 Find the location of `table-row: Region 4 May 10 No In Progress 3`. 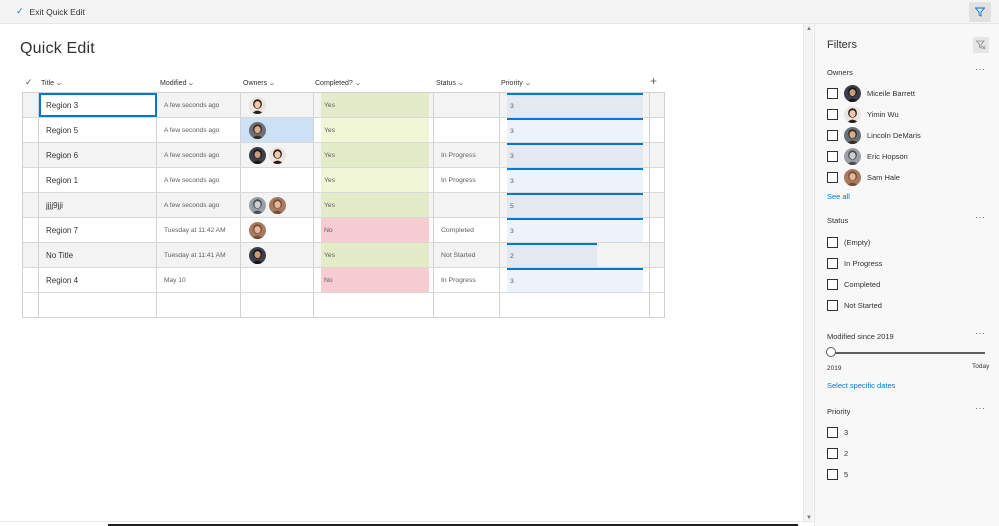

table-row: Region 4 May 10 No In Progress 3 is located at coordinates (343, 280).